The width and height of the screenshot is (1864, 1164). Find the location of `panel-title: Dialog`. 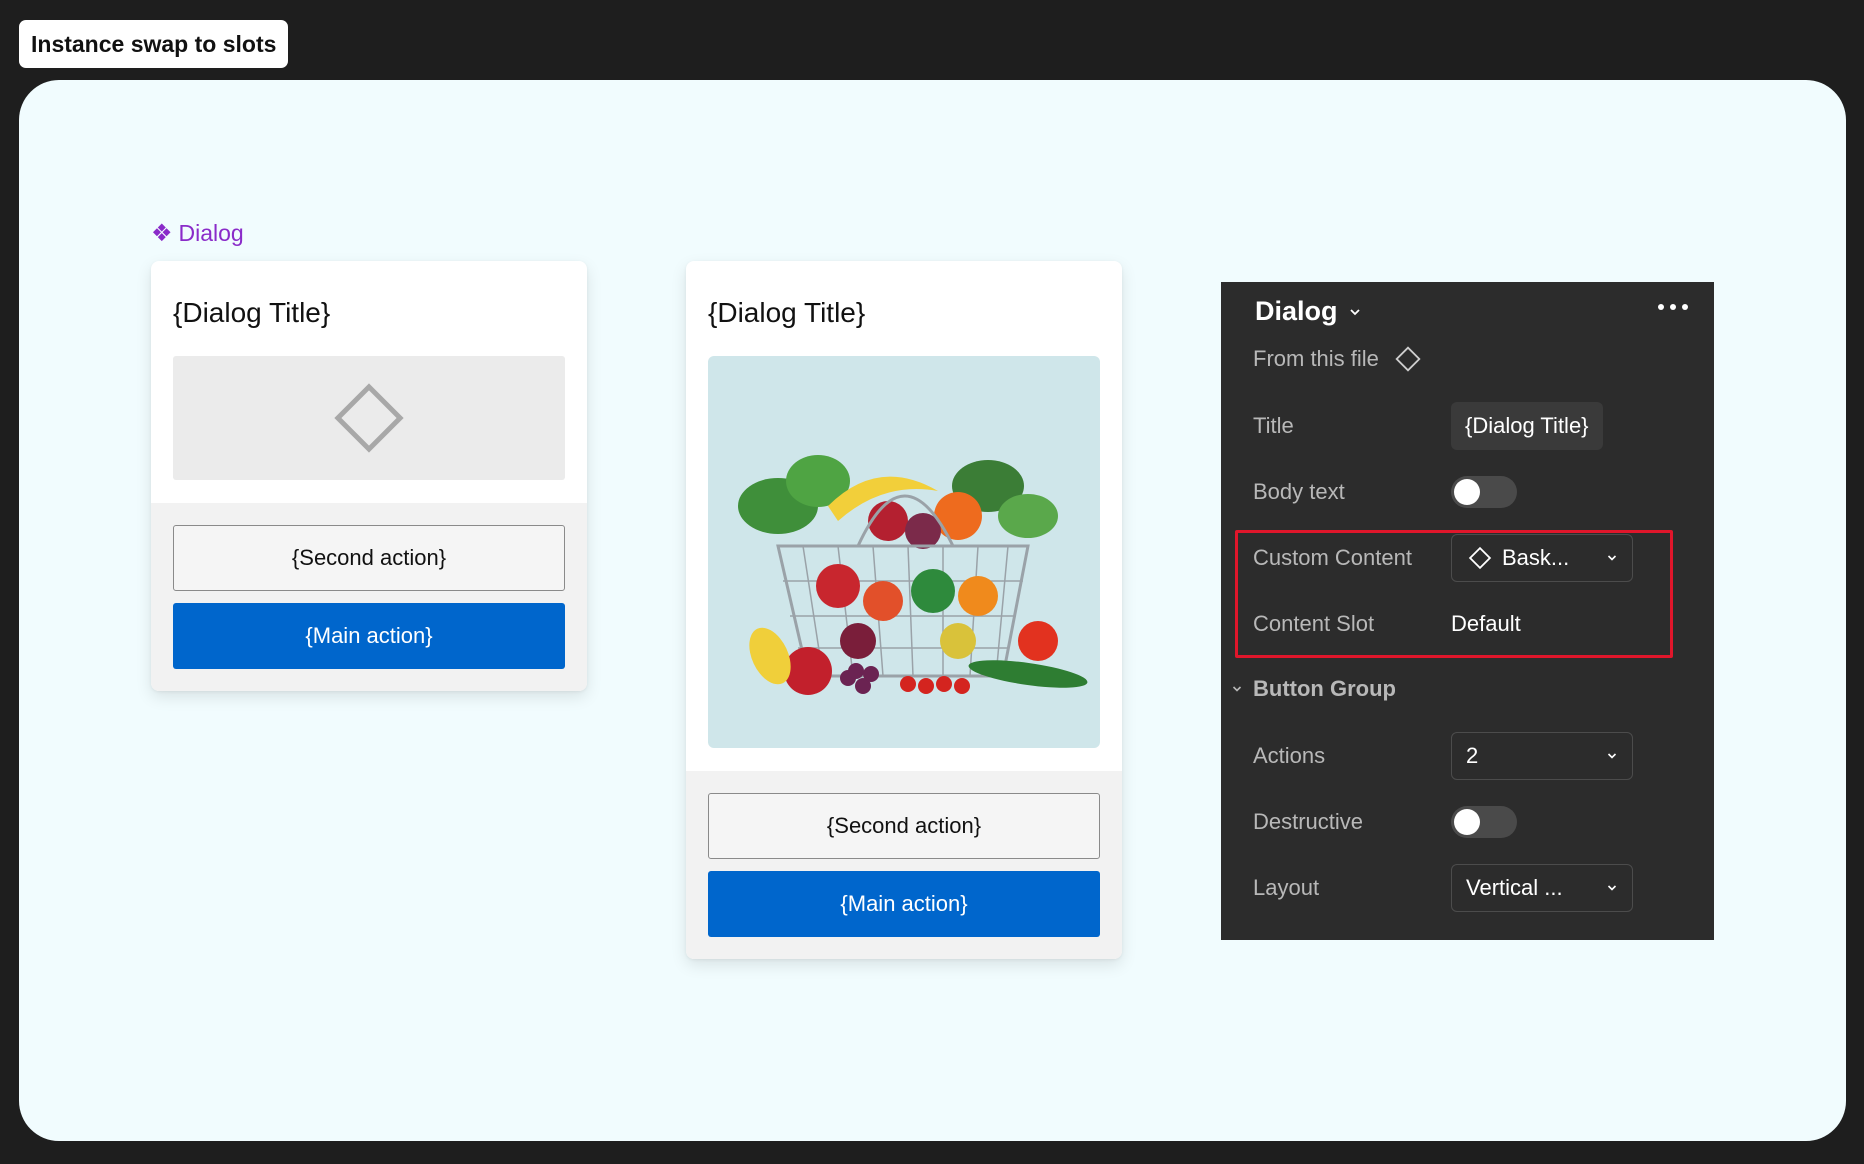

panel-title: Dialog is located at coordinates (1308, 311).